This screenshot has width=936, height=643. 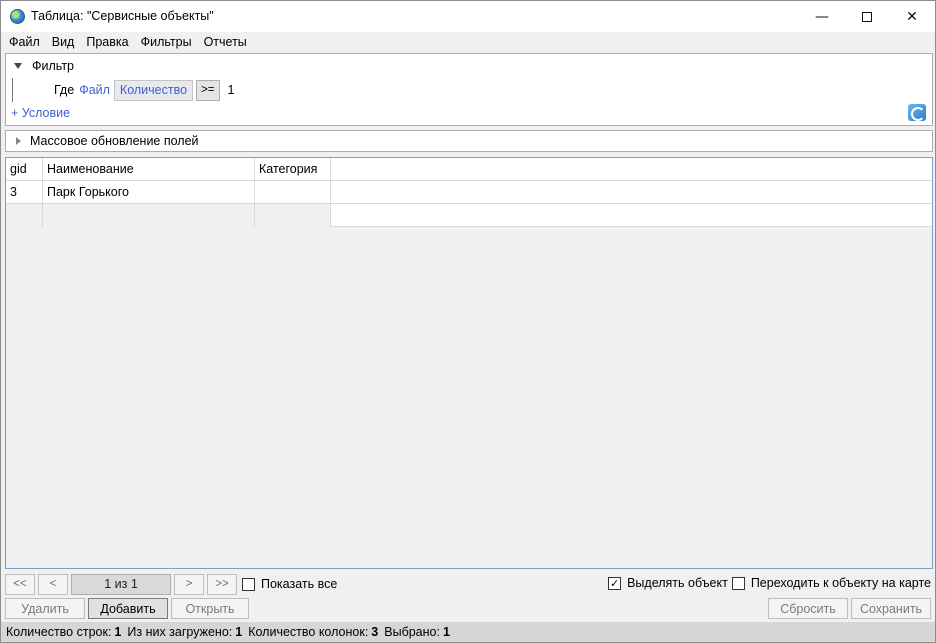 What do you see at coordinates (149, 169) in the screenshot?
I see `column-header-name: Наименование` at bounding box center [149, 169].